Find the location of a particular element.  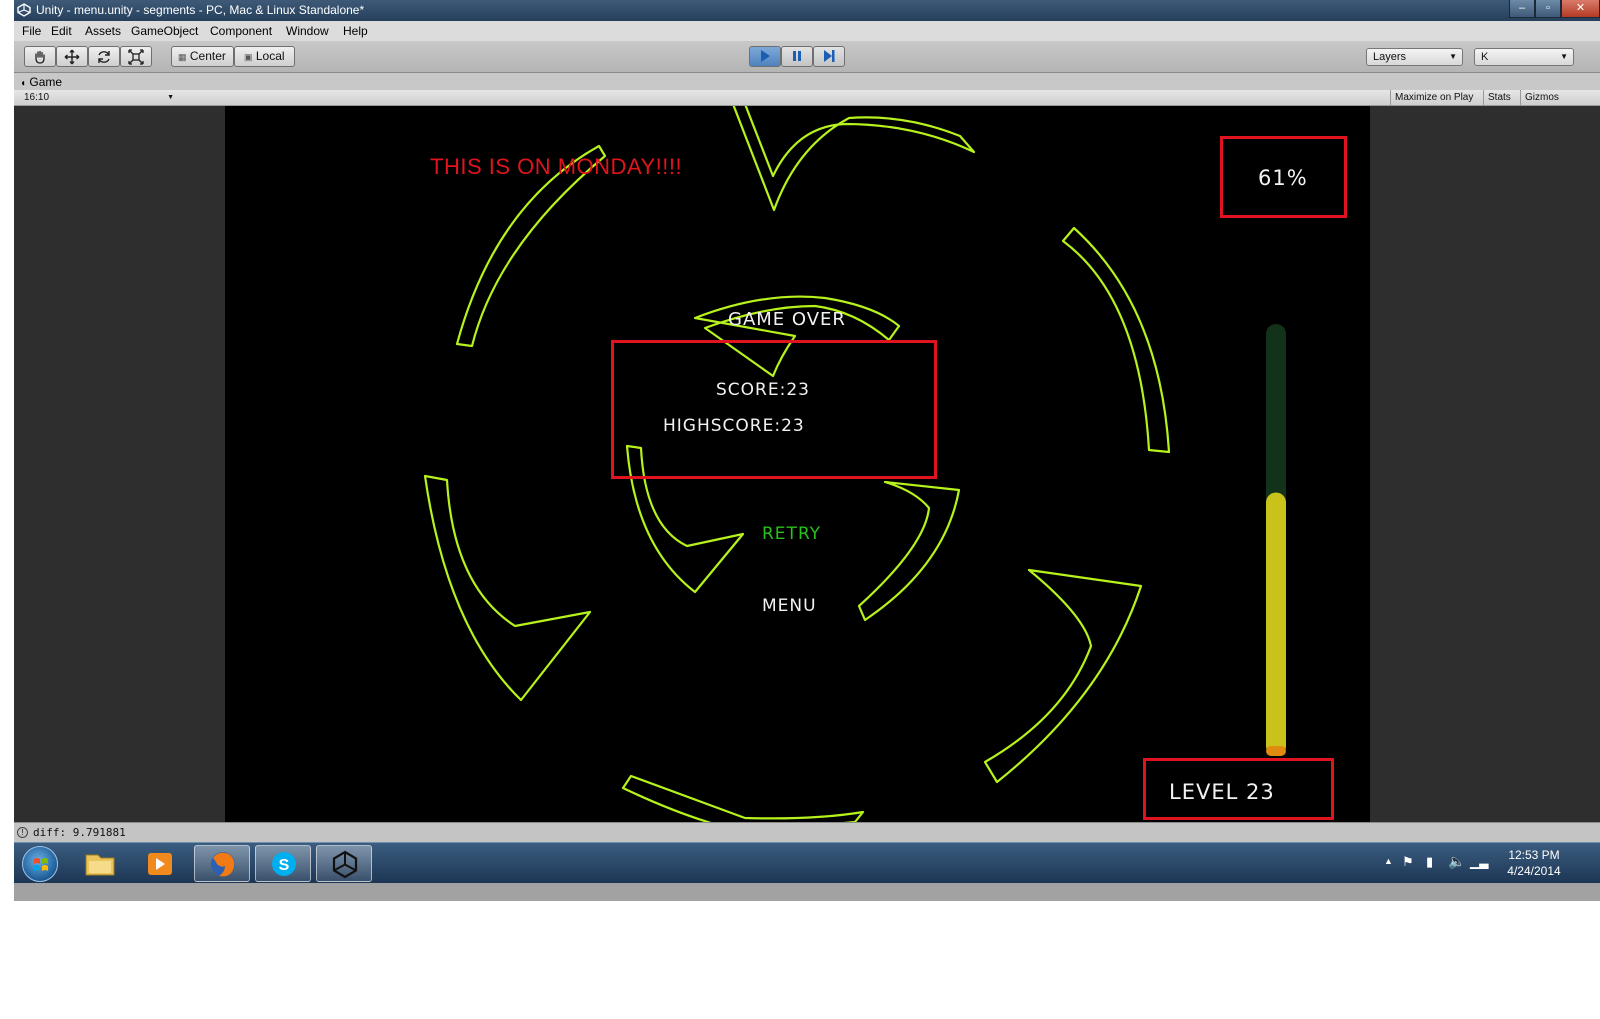

taskbar-firefox is located at coordinates (222, 863).